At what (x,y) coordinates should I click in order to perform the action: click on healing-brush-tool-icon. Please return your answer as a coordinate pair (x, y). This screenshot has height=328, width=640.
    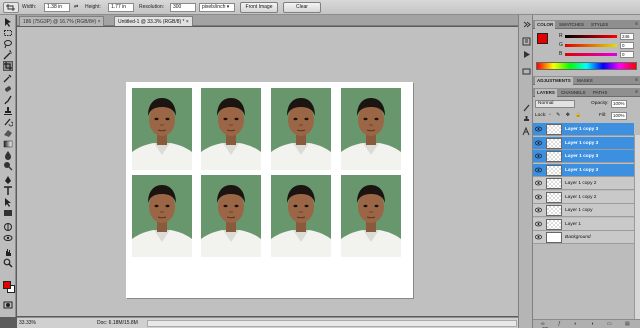
    Looking at the image, I should click on (8, 89).